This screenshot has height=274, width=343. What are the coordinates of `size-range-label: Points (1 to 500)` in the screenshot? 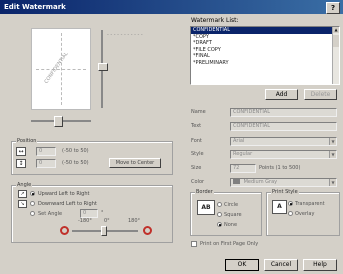 It's located at (280, 168).